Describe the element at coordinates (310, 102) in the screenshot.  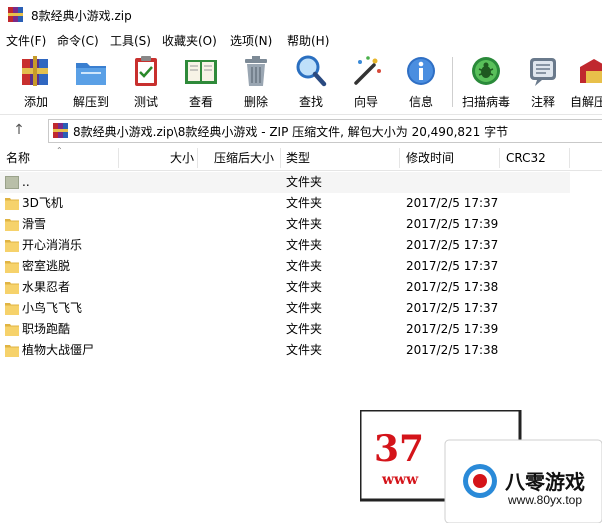
I see `find-label: 查找` at that location.